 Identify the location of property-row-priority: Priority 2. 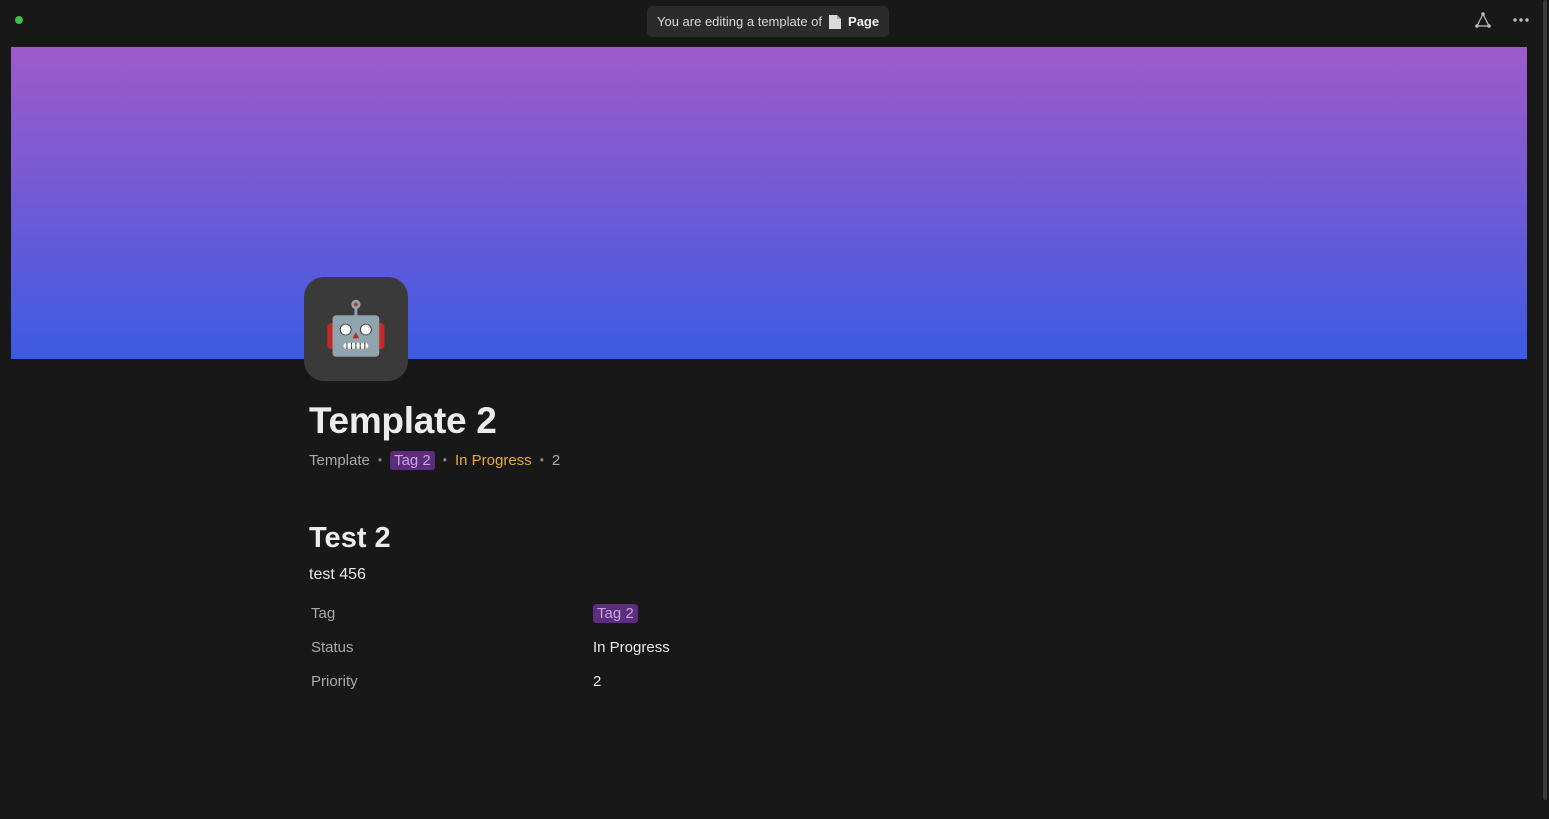
(611, 681).